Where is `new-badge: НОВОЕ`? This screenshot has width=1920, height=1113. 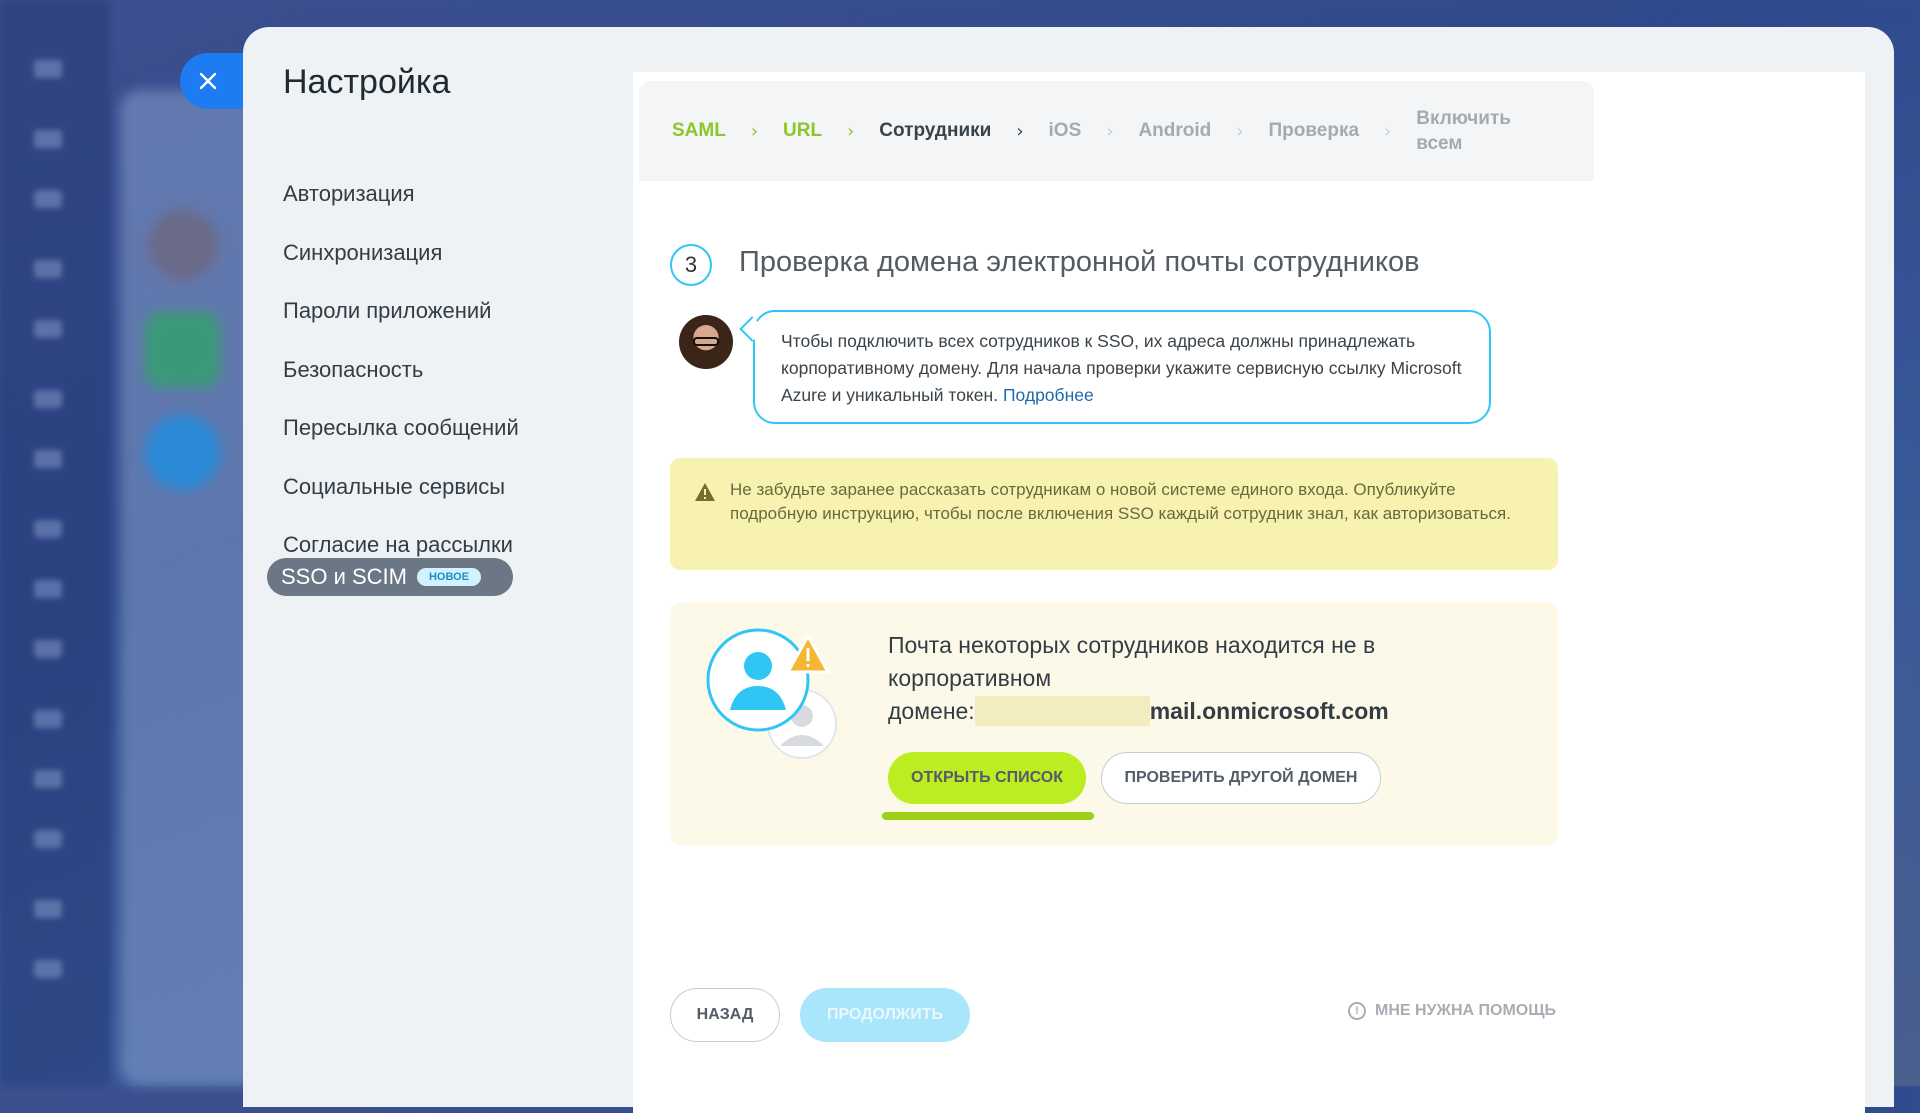 new-badge: НОВОЕ is located at coordinates (449, 577).